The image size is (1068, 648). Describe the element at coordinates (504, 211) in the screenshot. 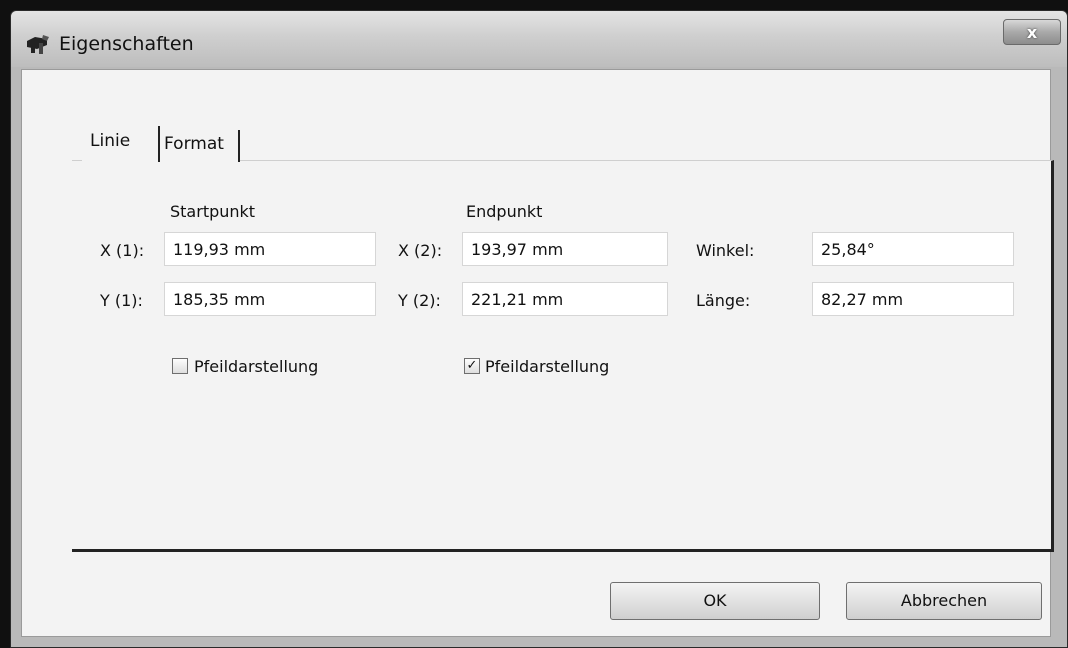

I see `endpunkt-heading: Endpunkt` at that location.